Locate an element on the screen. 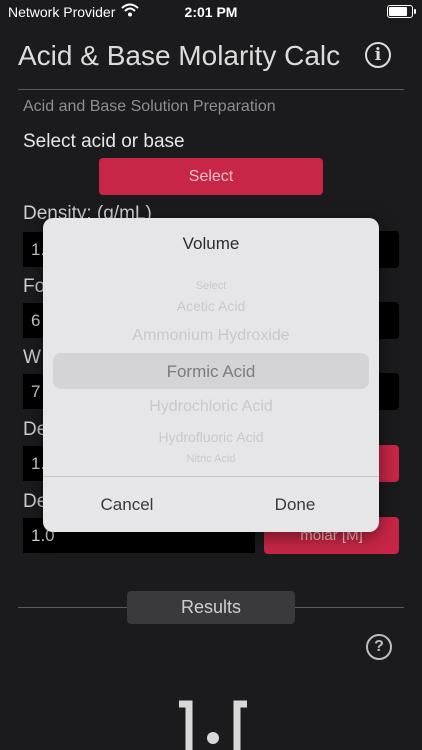 Image resolution: width=422 pixels, height=750 pixels. clock: 2:01 PM is located at coordinates (211, 12).